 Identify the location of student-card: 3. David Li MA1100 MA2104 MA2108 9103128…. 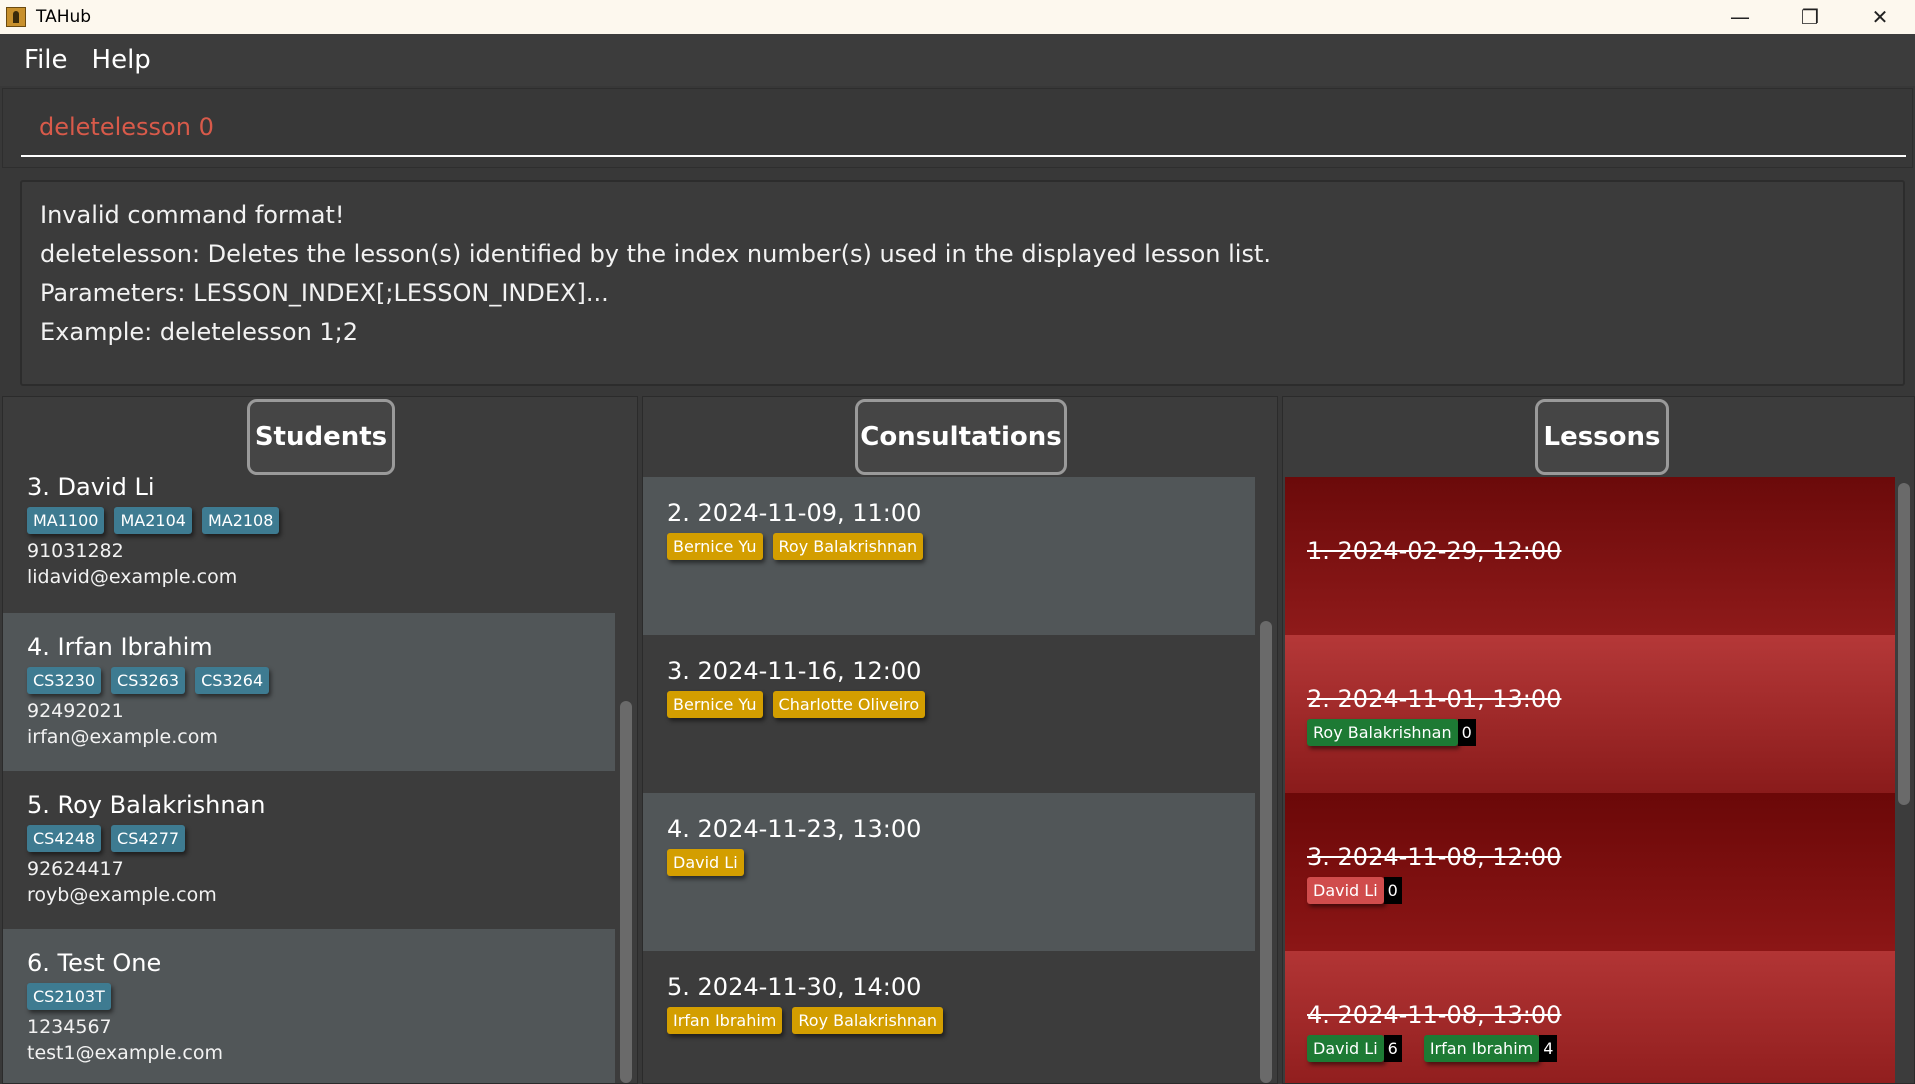
(309, 545).